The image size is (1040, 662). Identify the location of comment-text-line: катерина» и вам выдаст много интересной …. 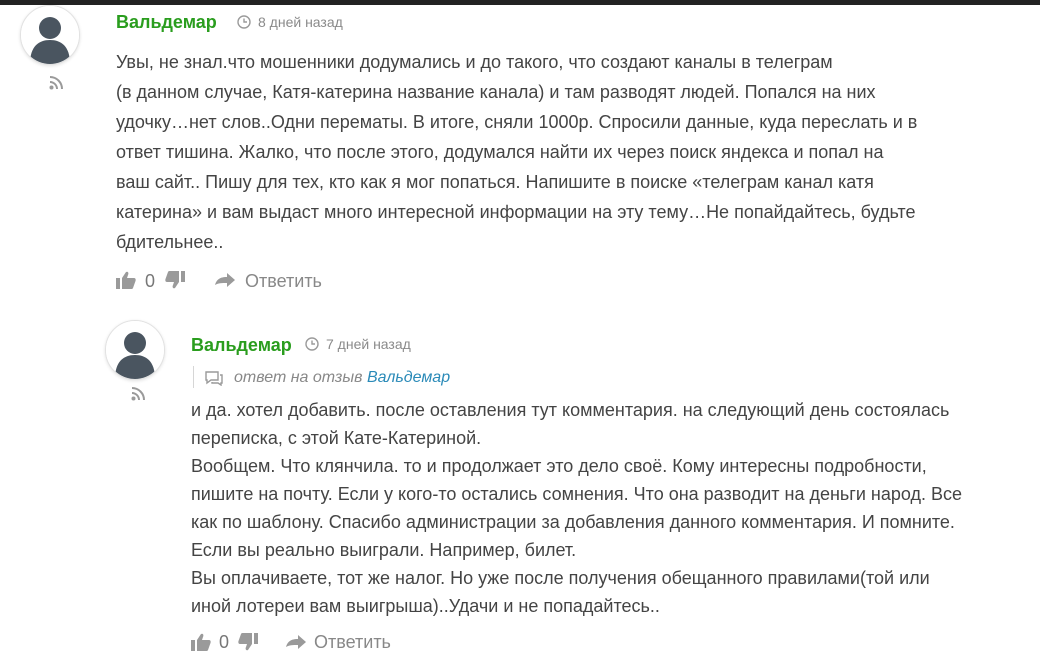
(516, 212).